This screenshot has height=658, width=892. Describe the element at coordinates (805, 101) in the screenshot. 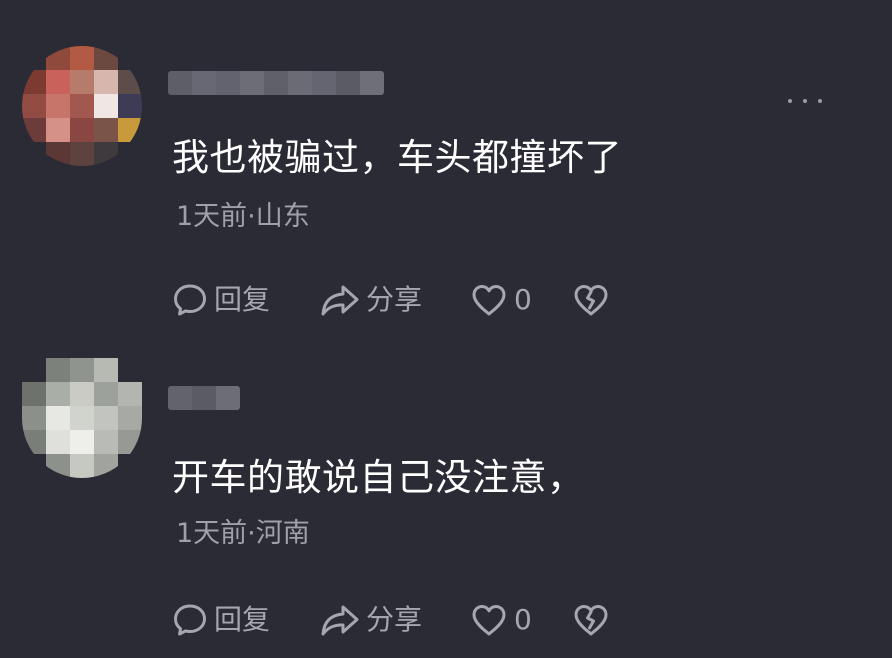

I see `more-options-icon` at that location.